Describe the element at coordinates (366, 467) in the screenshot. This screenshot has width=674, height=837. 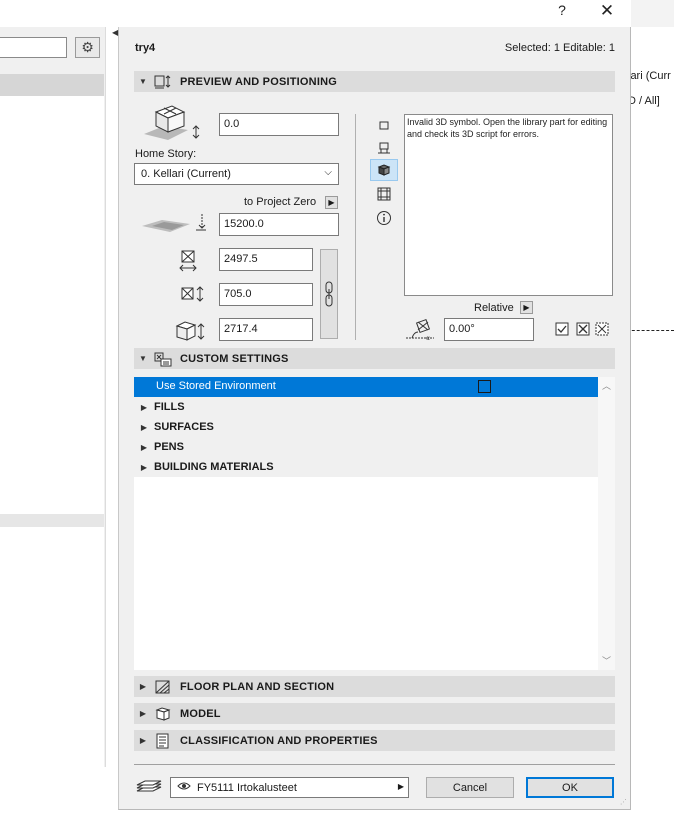
I see `tree-item-building-materials: ▶ BUILDING MATERIALS` at that location.